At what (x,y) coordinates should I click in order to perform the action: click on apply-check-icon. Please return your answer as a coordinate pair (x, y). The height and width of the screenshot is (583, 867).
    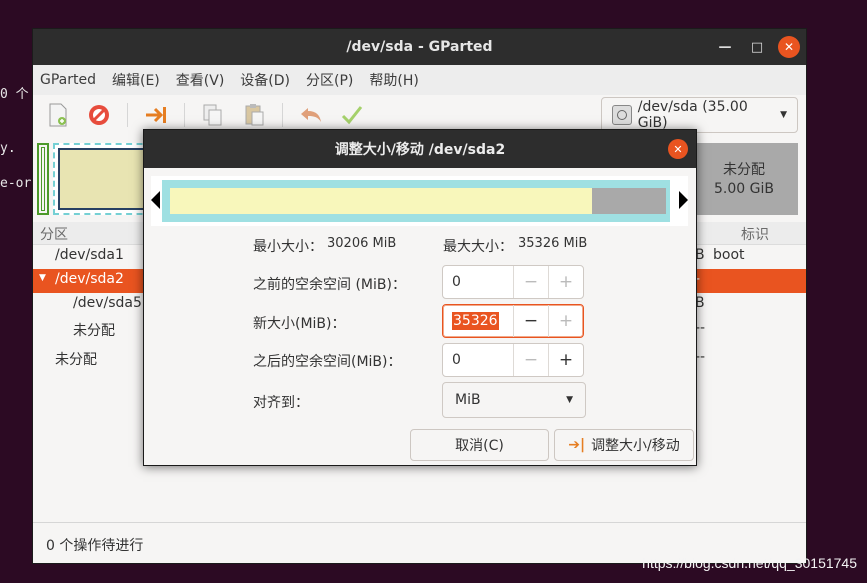
    Looking at the image, I should click on (352, 115).